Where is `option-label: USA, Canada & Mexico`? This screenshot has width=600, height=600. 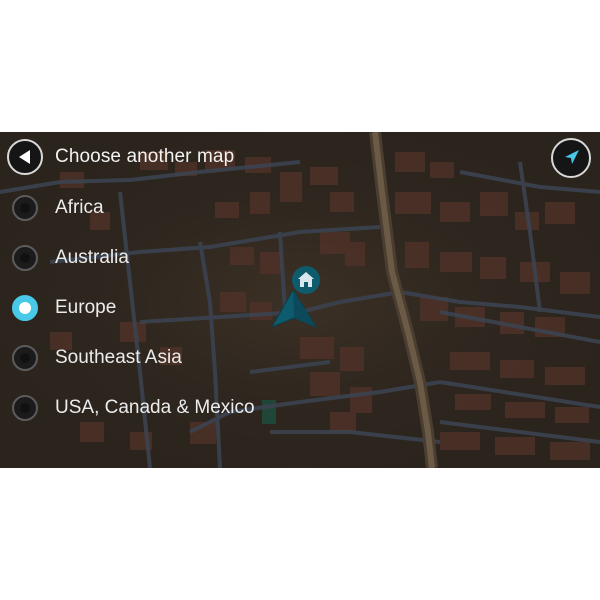 option-label: USA, Canada & Mexico is located at coordinates (155, 407).